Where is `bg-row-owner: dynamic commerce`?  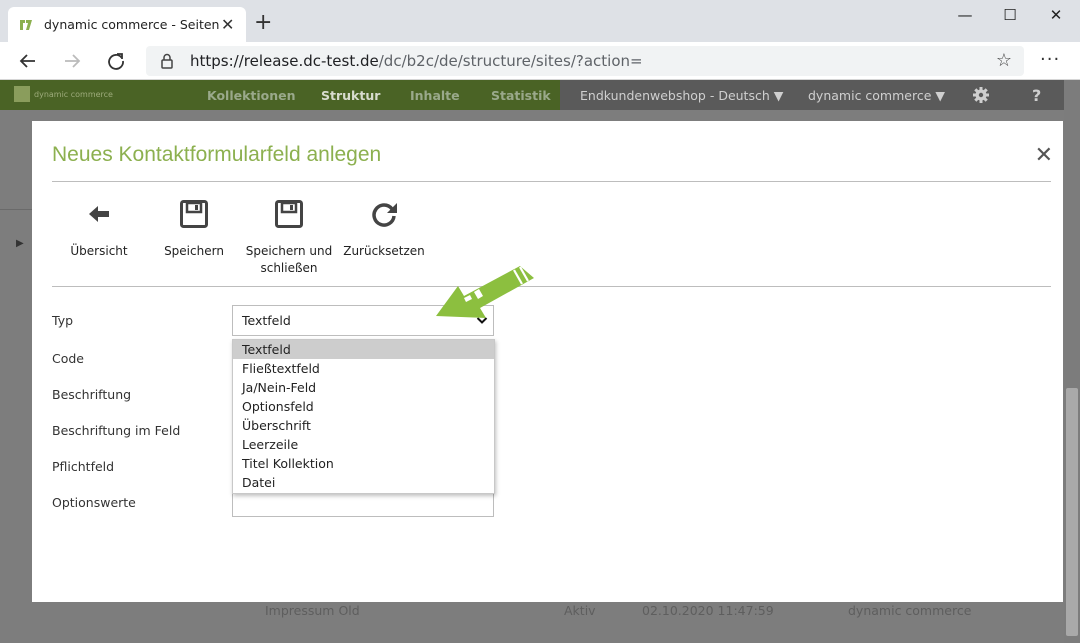
bg-row-owner: dynamic commerce is located at coordinates (910, 610).